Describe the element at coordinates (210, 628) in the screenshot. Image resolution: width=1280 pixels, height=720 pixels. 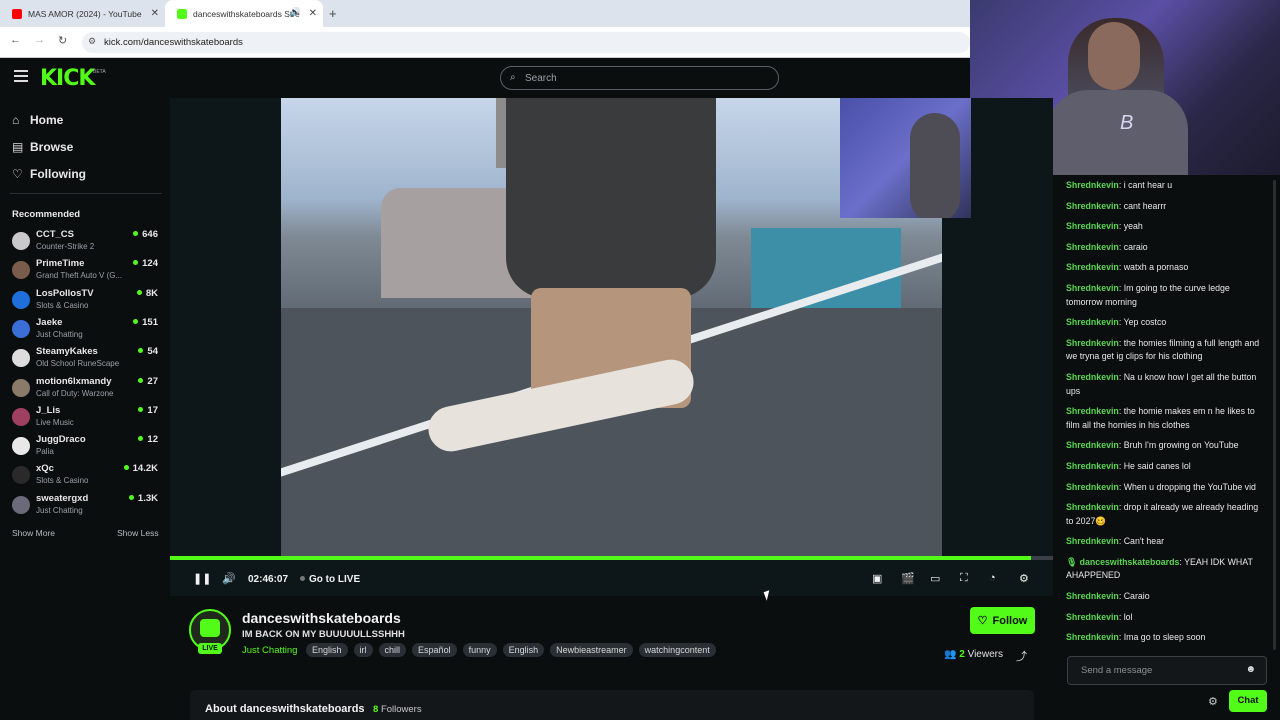
I see `avatar-graphic` at that location.